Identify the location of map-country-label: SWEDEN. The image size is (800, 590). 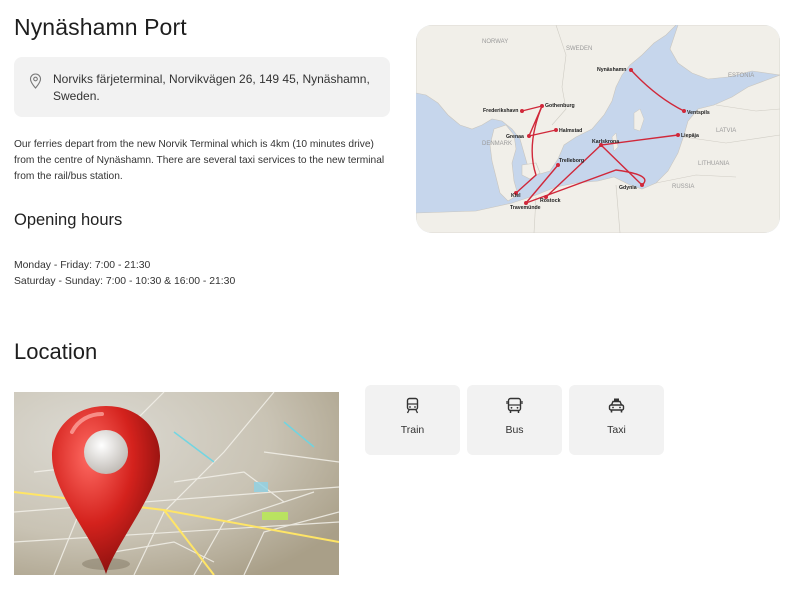
(579, 49).